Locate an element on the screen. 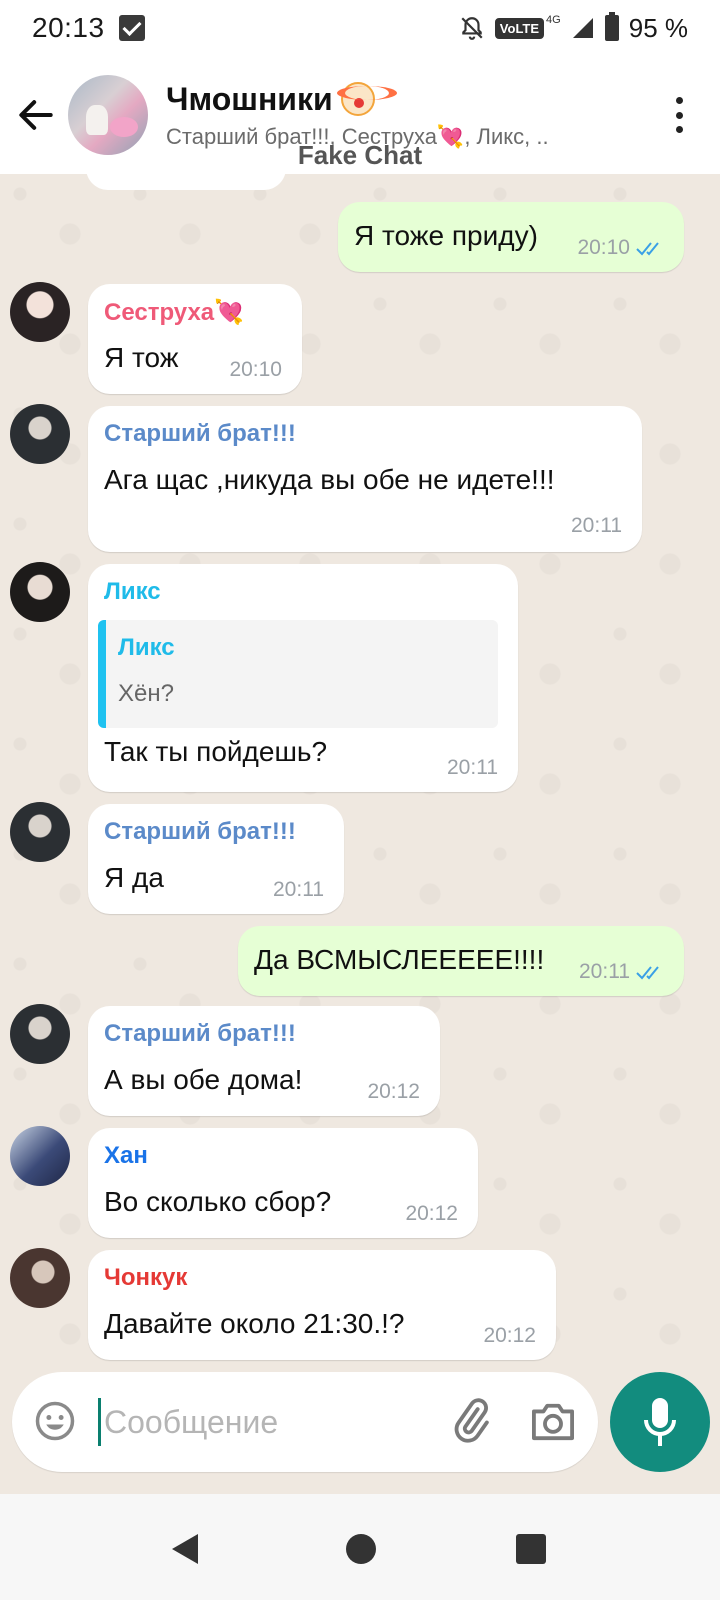 Image resolution: width=720 pixels, height=1600 pixels. sender-name: Хан is located at coordinates (126, 1156).